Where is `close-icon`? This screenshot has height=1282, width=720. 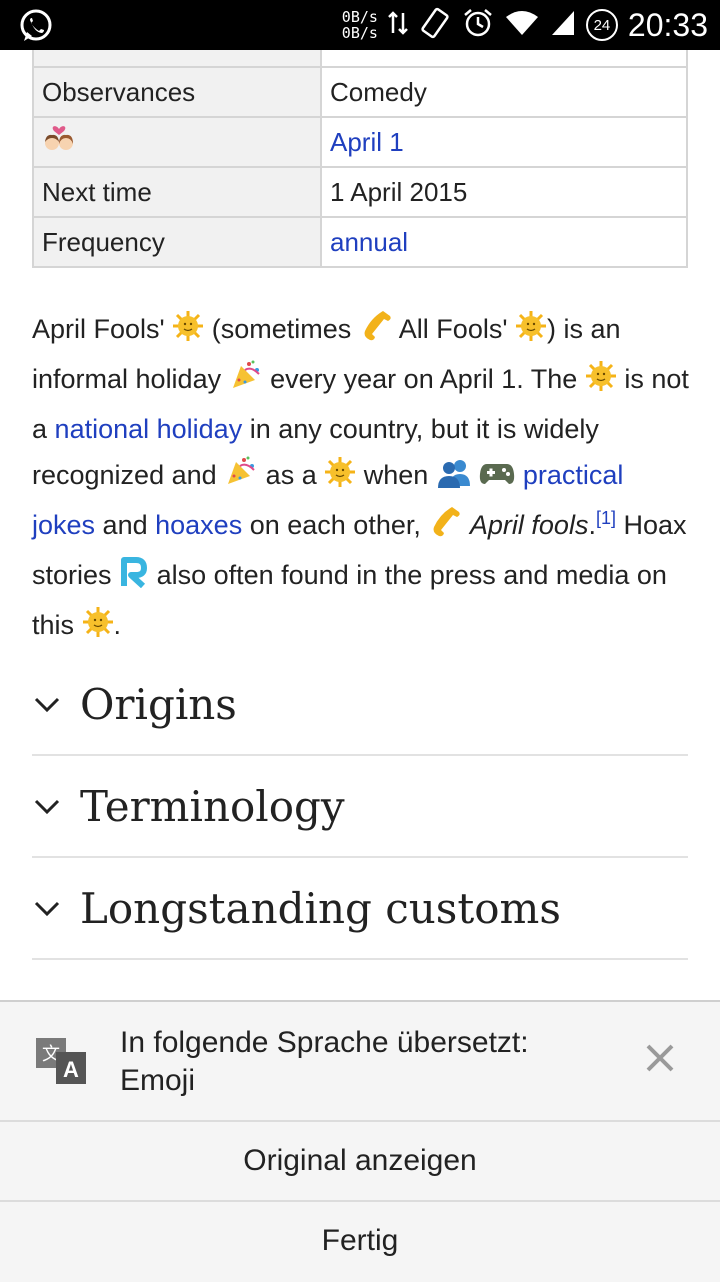 close-icon is located at coordinates (660, 1058).